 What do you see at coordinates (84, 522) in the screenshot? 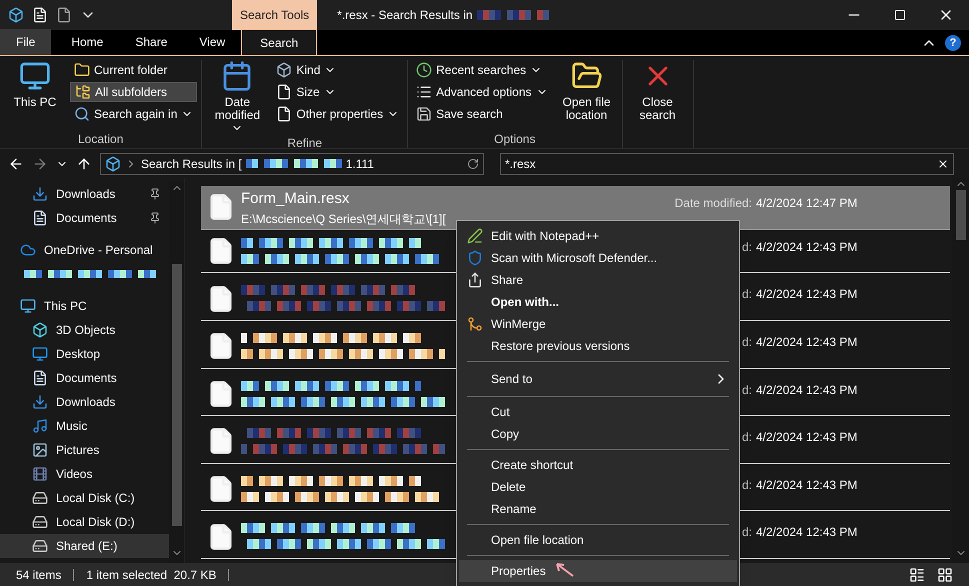
I see `nav-item: Local Disk (D:)` at bounding box center [84, 522].